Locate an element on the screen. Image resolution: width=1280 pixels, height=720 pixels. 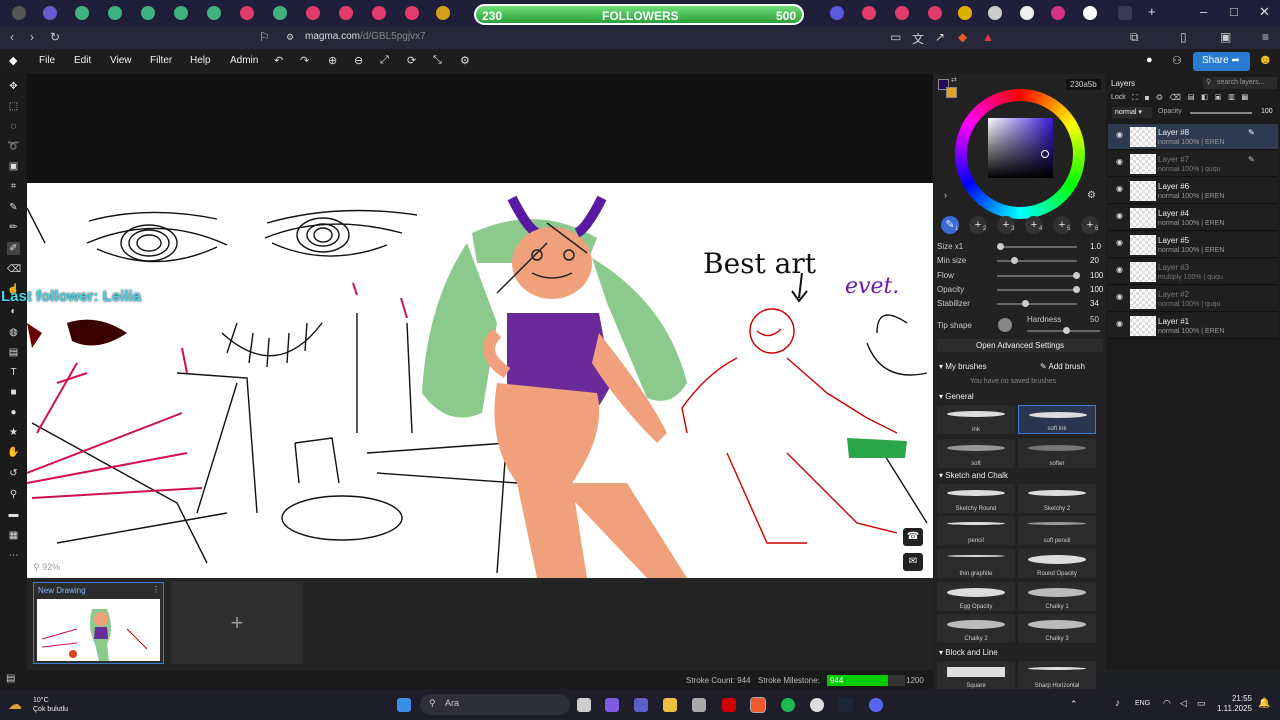
secondary-color-swatch is located at coordinates (951, 92).